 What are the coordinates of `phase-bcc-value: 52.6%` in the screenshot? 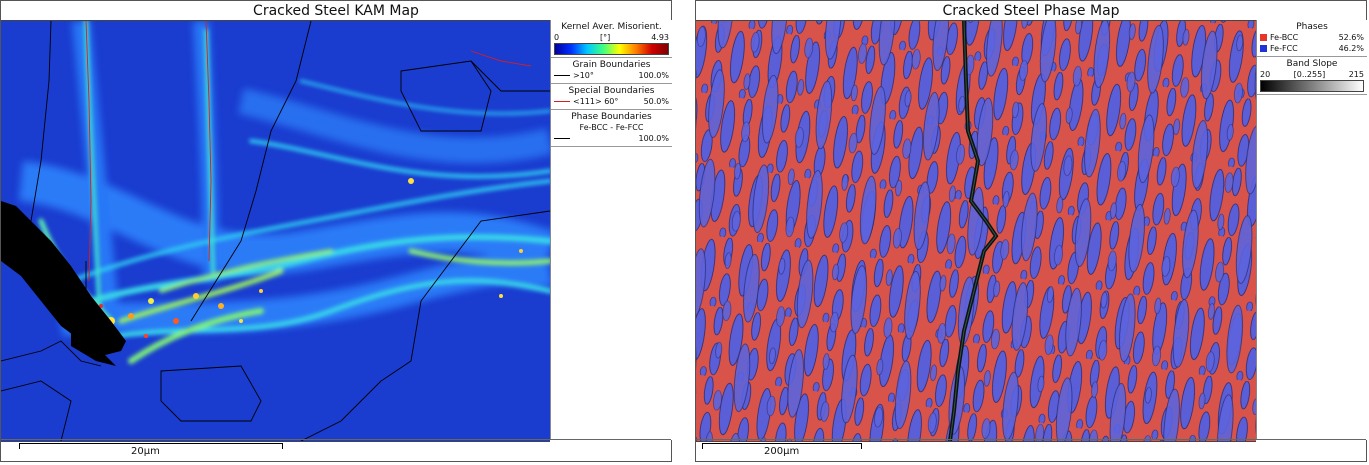 It's located at (1351, 37).